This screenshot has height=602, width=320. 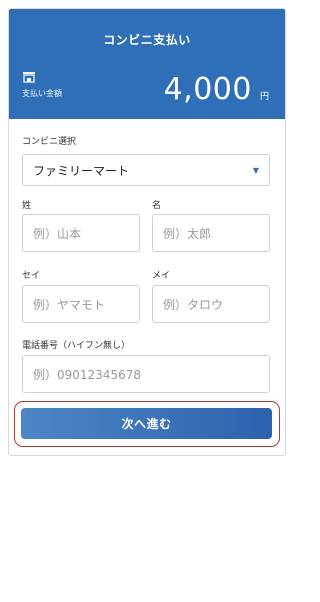 I want to click on store-icon, so click(x=29, y=77).